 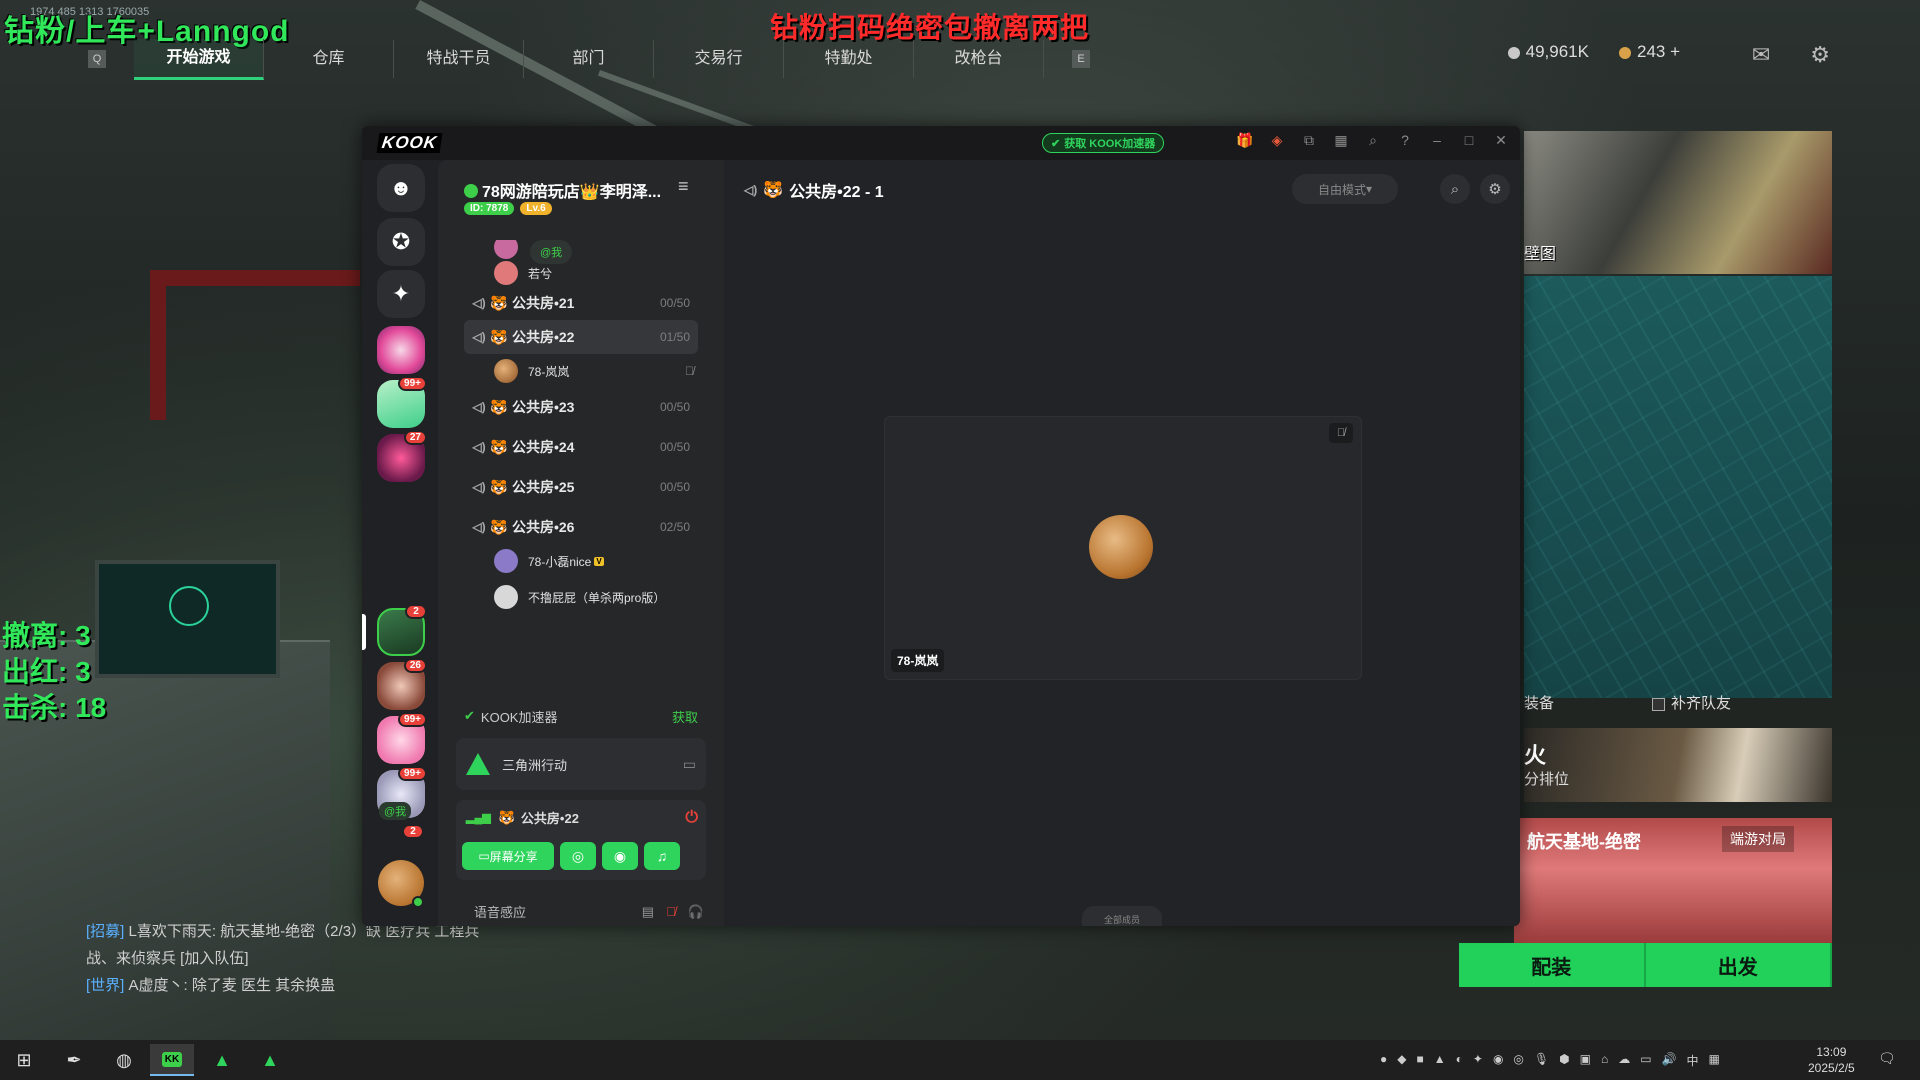 What do you see at coordinates (124, 1060) in the screenshot?
I see `steam-icon: ◍` at bounding box center [124, 1060].